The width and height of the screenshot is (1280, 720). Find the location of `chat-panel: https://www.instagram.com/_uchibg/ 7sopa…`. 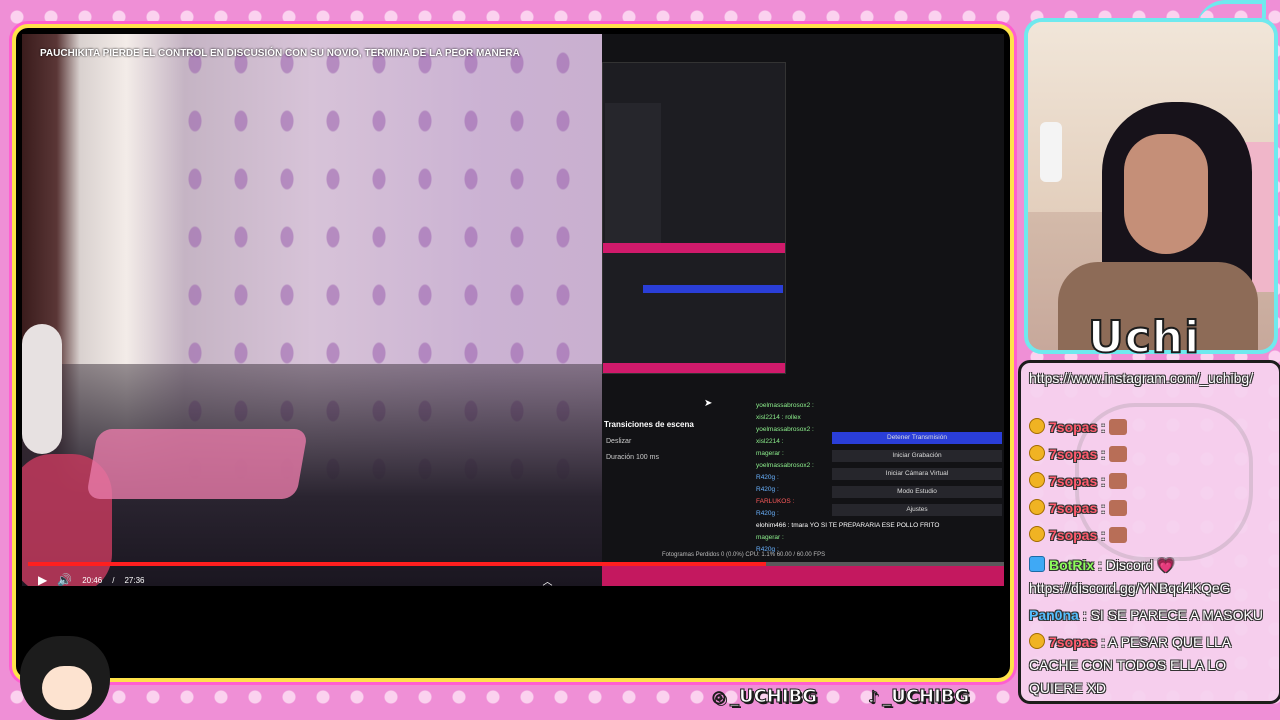

chat-panel: https://www.instagram.com/_uchibg/ 7sopa… is located at coordinates (1149, 532).